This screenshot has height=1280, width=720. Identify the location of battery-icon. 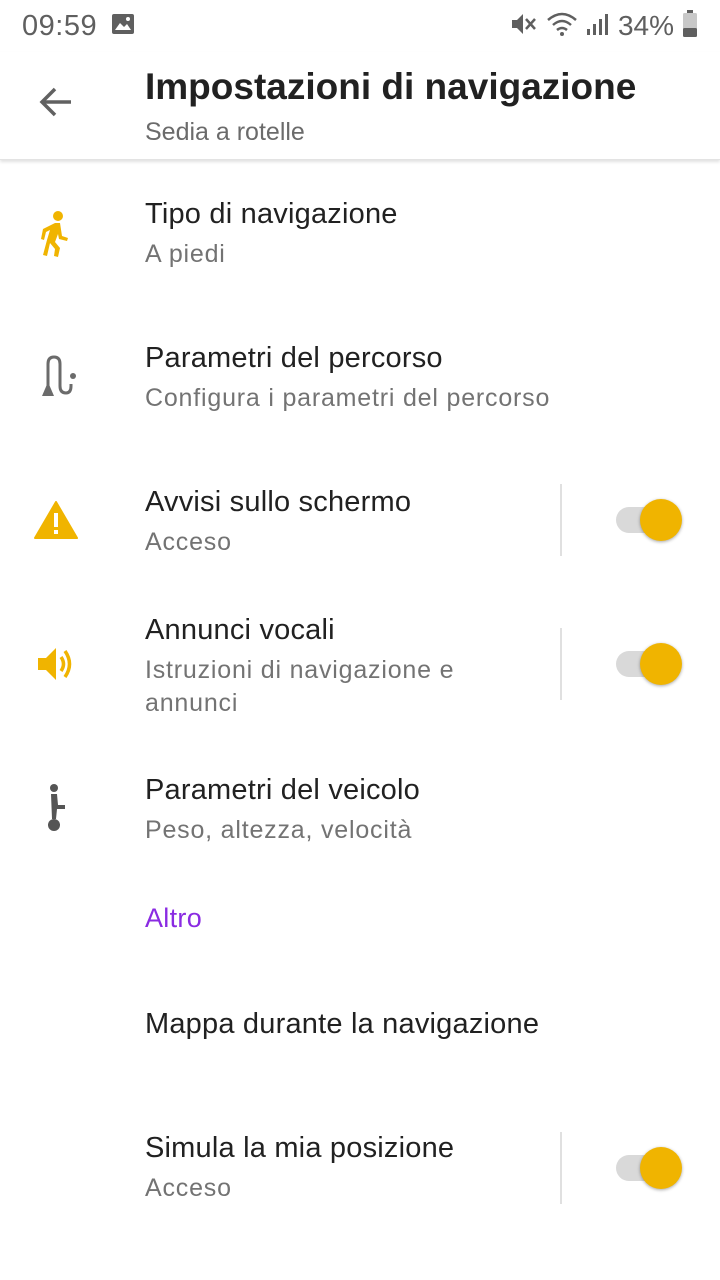
(690, 26).